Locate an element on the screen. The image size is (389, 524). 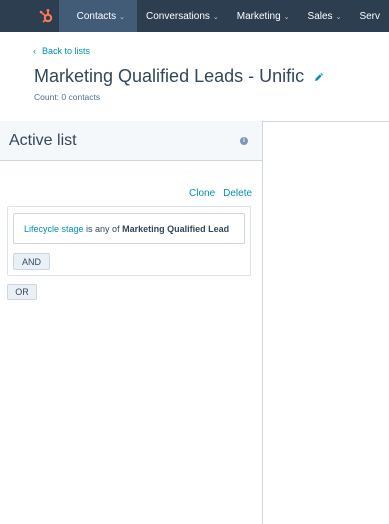
nav-sales: Sales ⌄ is located at coordinates (325, 16).